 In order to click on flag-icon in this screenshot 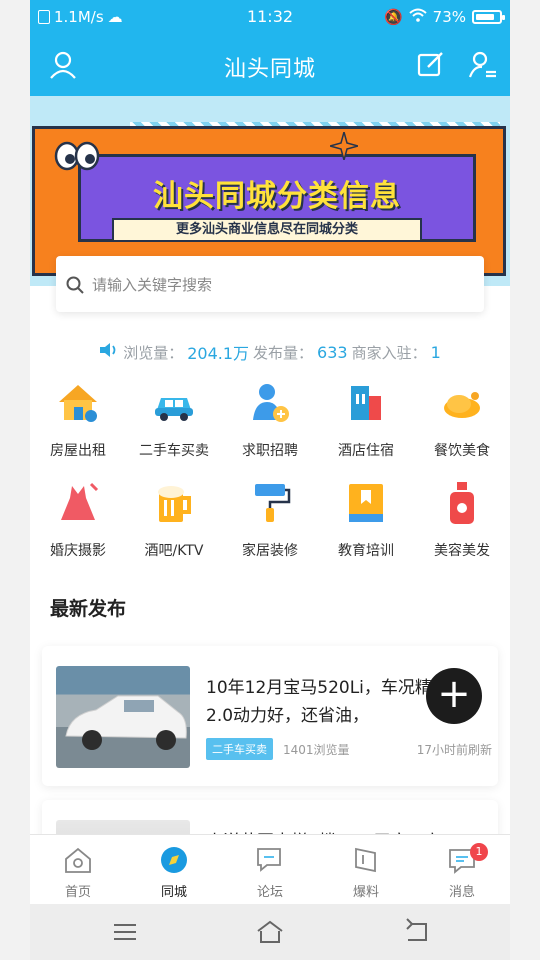, I will do `click(365, 860)`.